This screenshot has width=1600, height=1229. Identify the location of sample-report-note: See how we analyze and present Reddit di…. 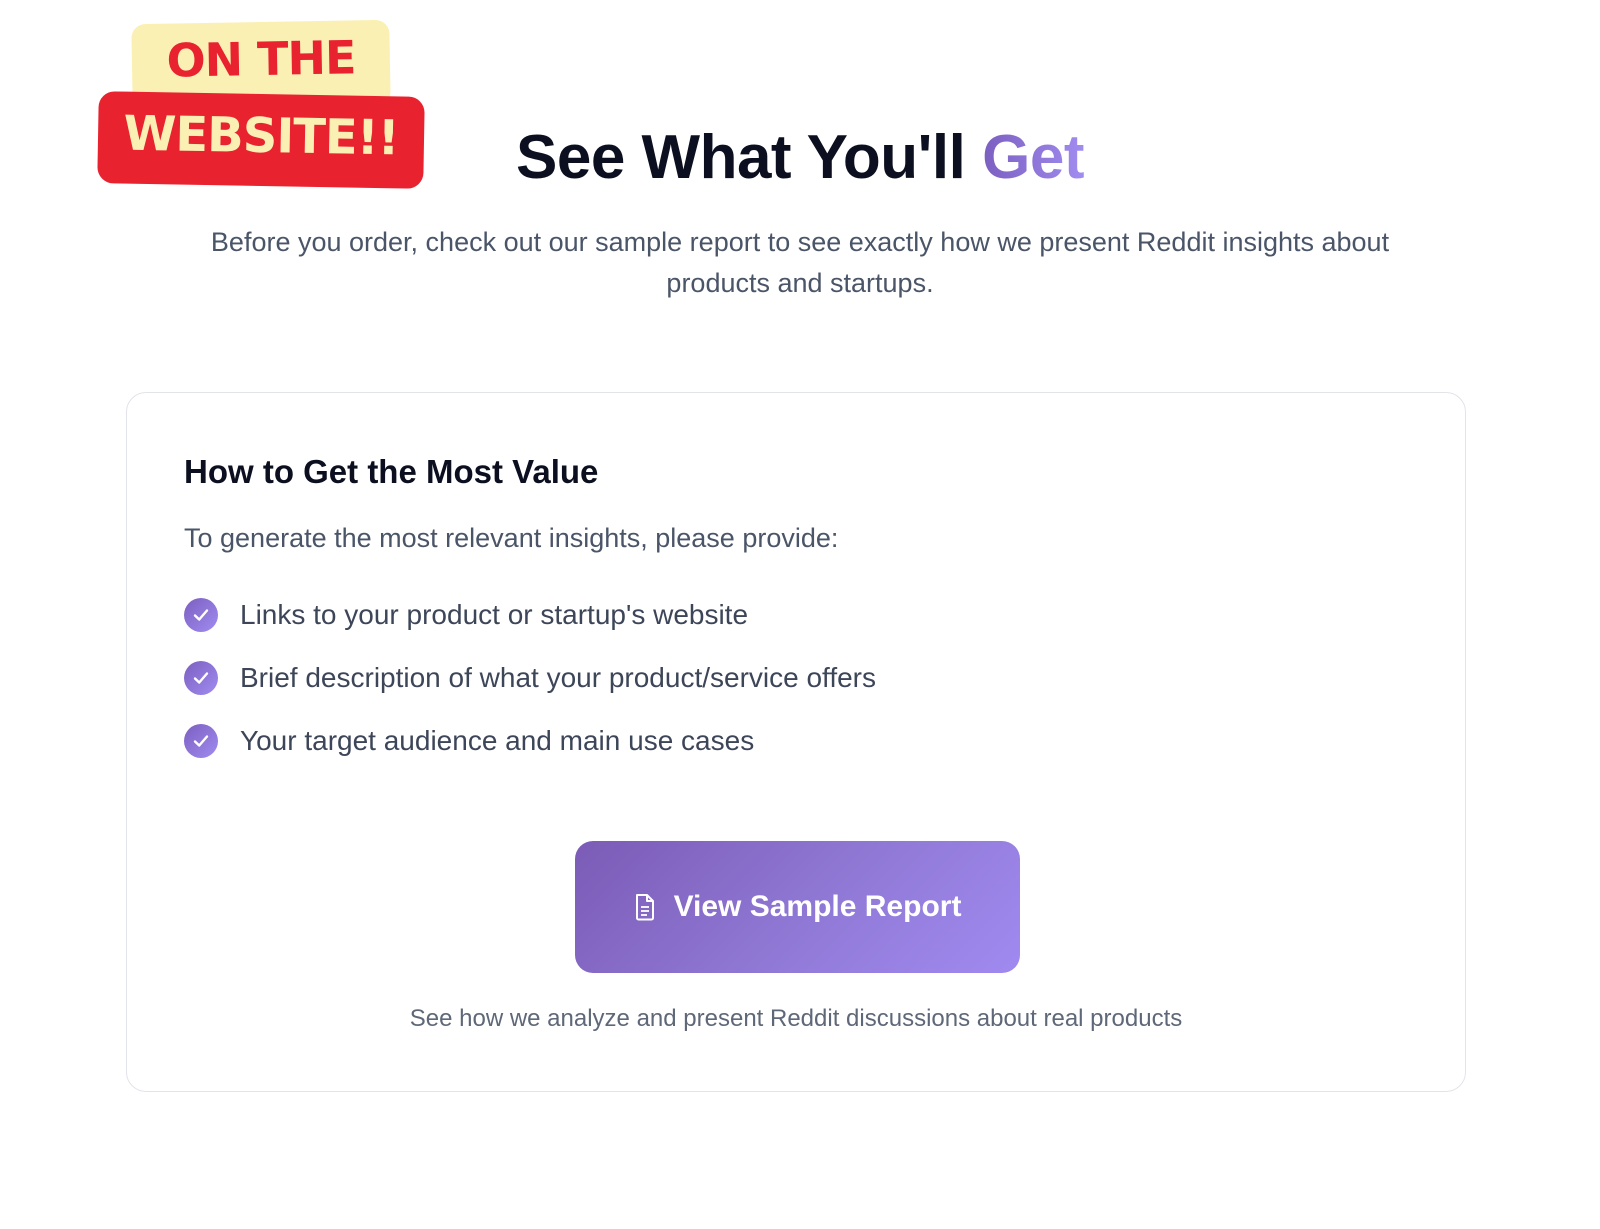
(796, 1018).